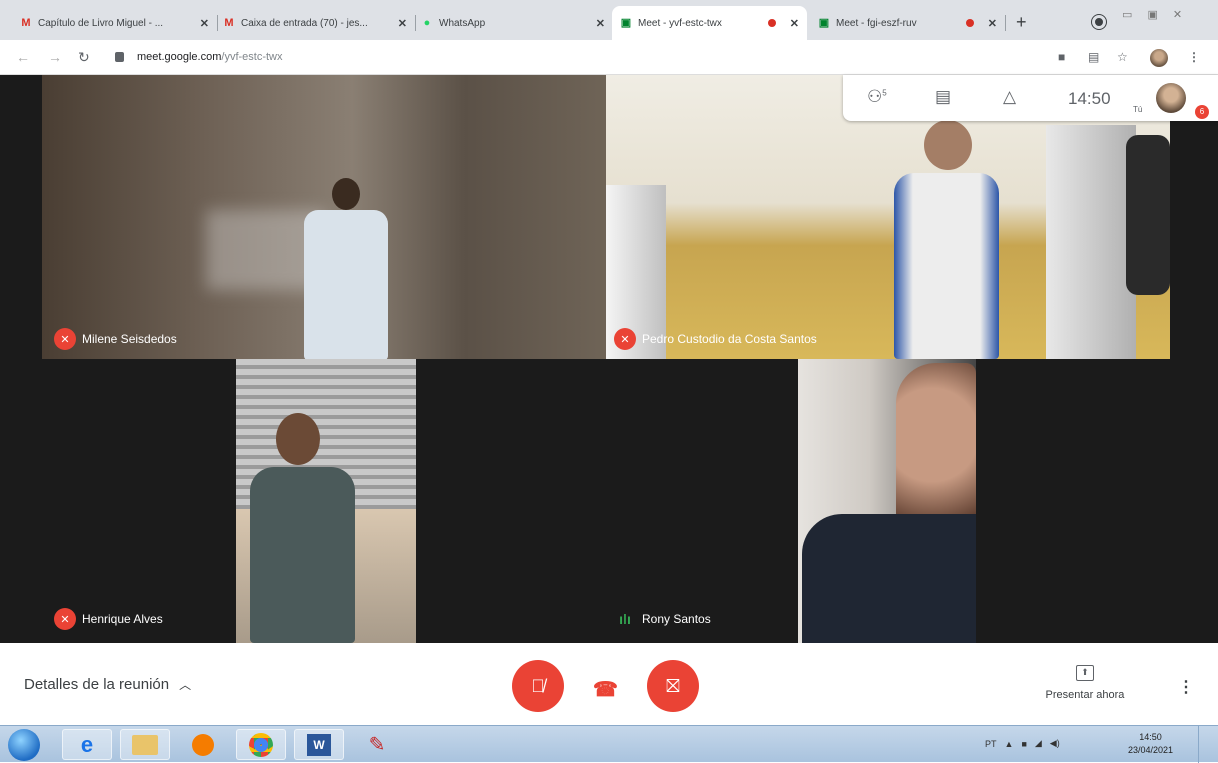  I want to click on tab-gmail-capitulo: M Capítulo de Livro Miguel - ... ✕, so click(115, 23).